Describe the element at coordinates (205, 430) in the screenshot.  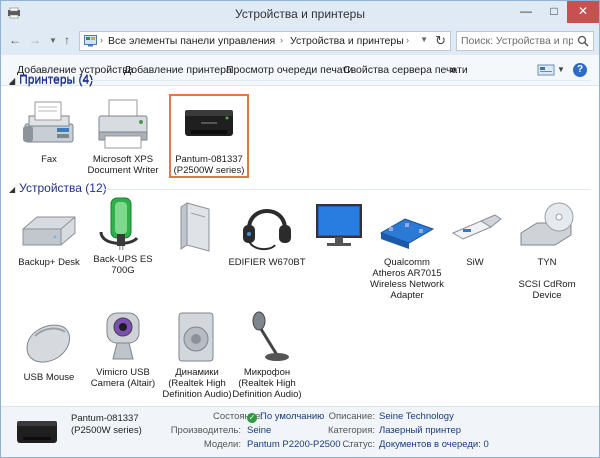
I see `manufacturer-label: Производитель:` at that location.